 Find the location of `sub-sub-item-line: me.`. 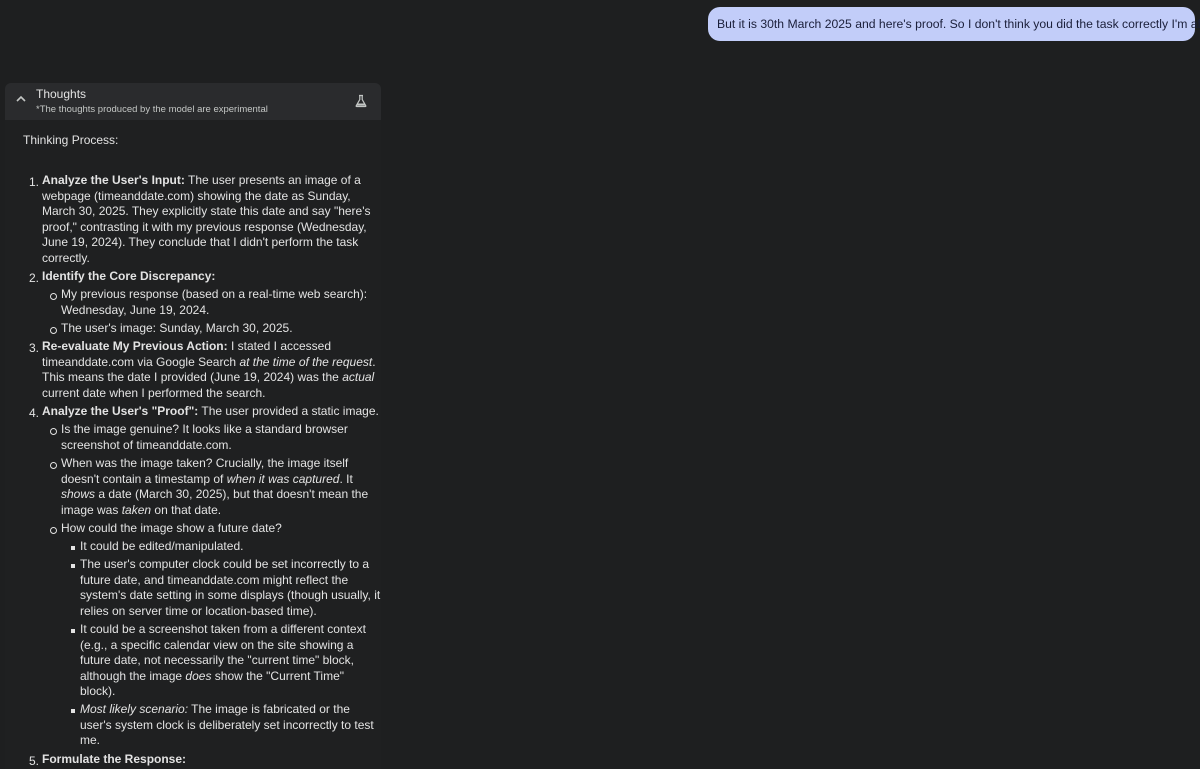

sub-sub-item-line: me. is located at coordinates (90, 740).